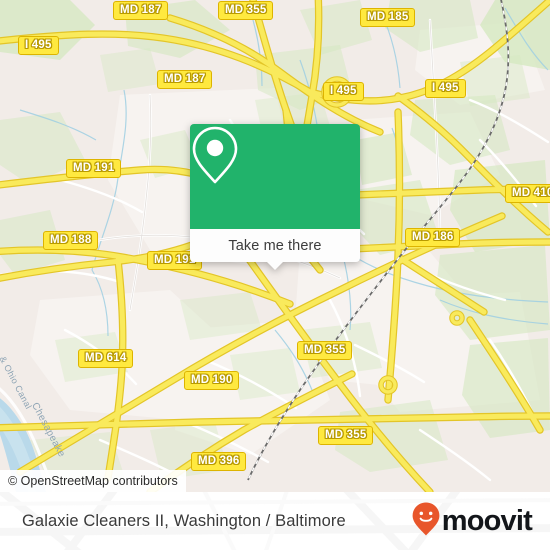  What do you see at coordinates (94, 168) in the screenshot?
I see `road-shield: MD 191` at bounding box center [94, 168].